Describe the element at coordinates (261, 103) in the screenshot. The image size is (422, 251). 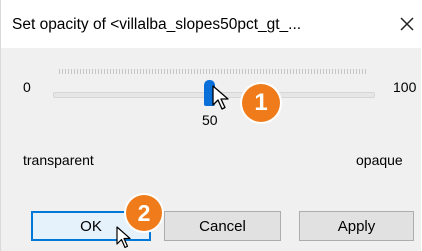
I see `step-callout-1: 1` at that location.